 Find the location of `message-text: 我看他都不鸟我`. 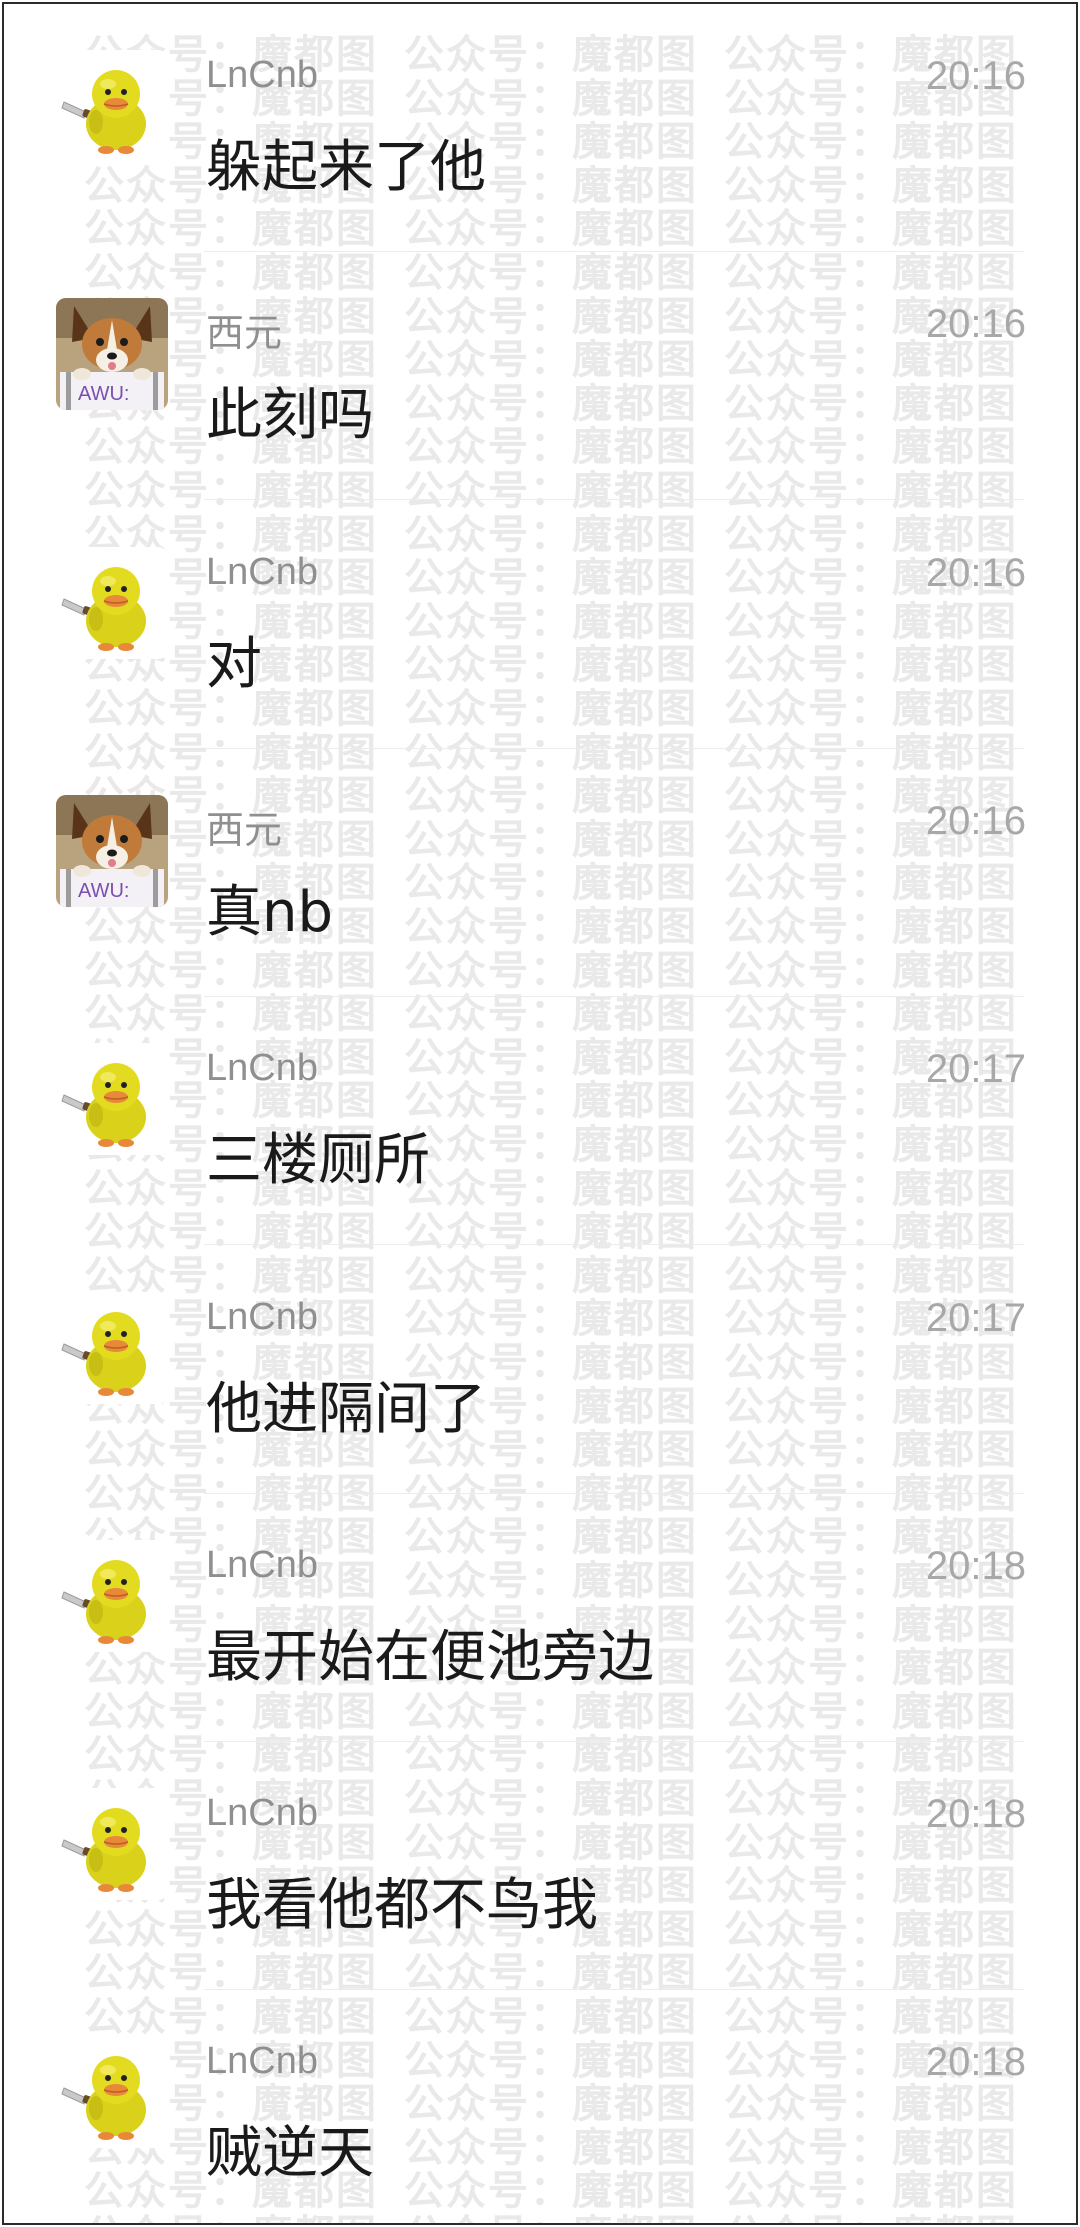

message-text: 我看他都不鸟我 is located at coordinates (402, 1906).